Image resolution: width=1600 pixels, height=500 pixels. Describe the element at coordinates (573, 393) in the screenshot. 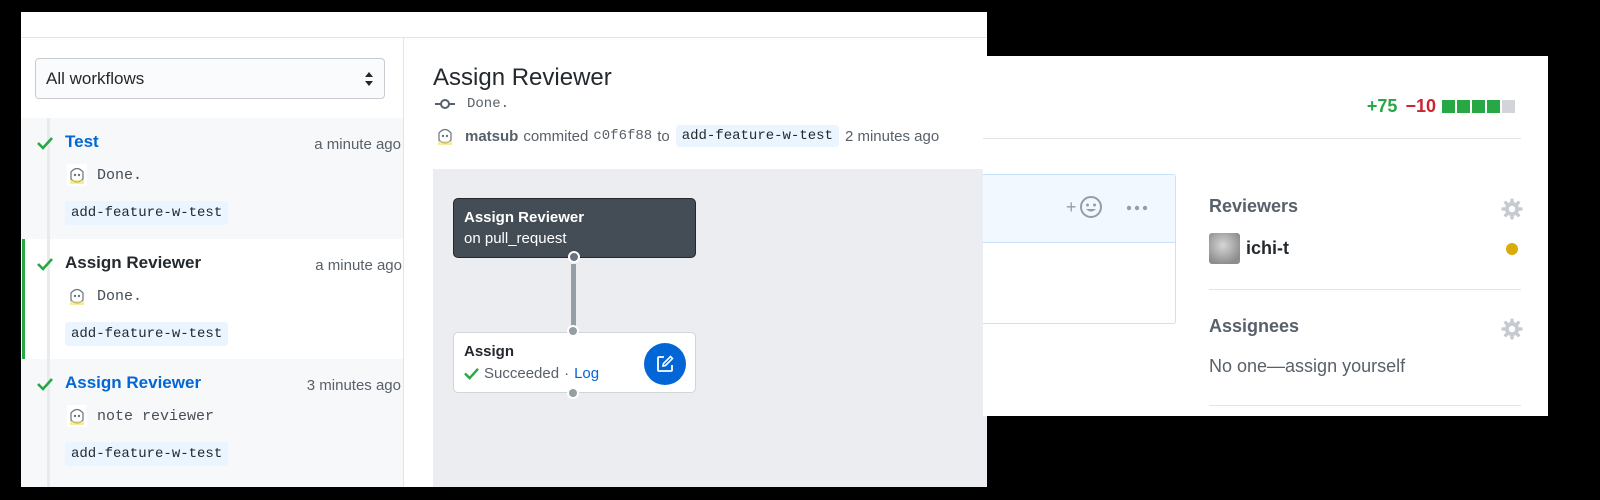

I see `job-output-dot` at that location.